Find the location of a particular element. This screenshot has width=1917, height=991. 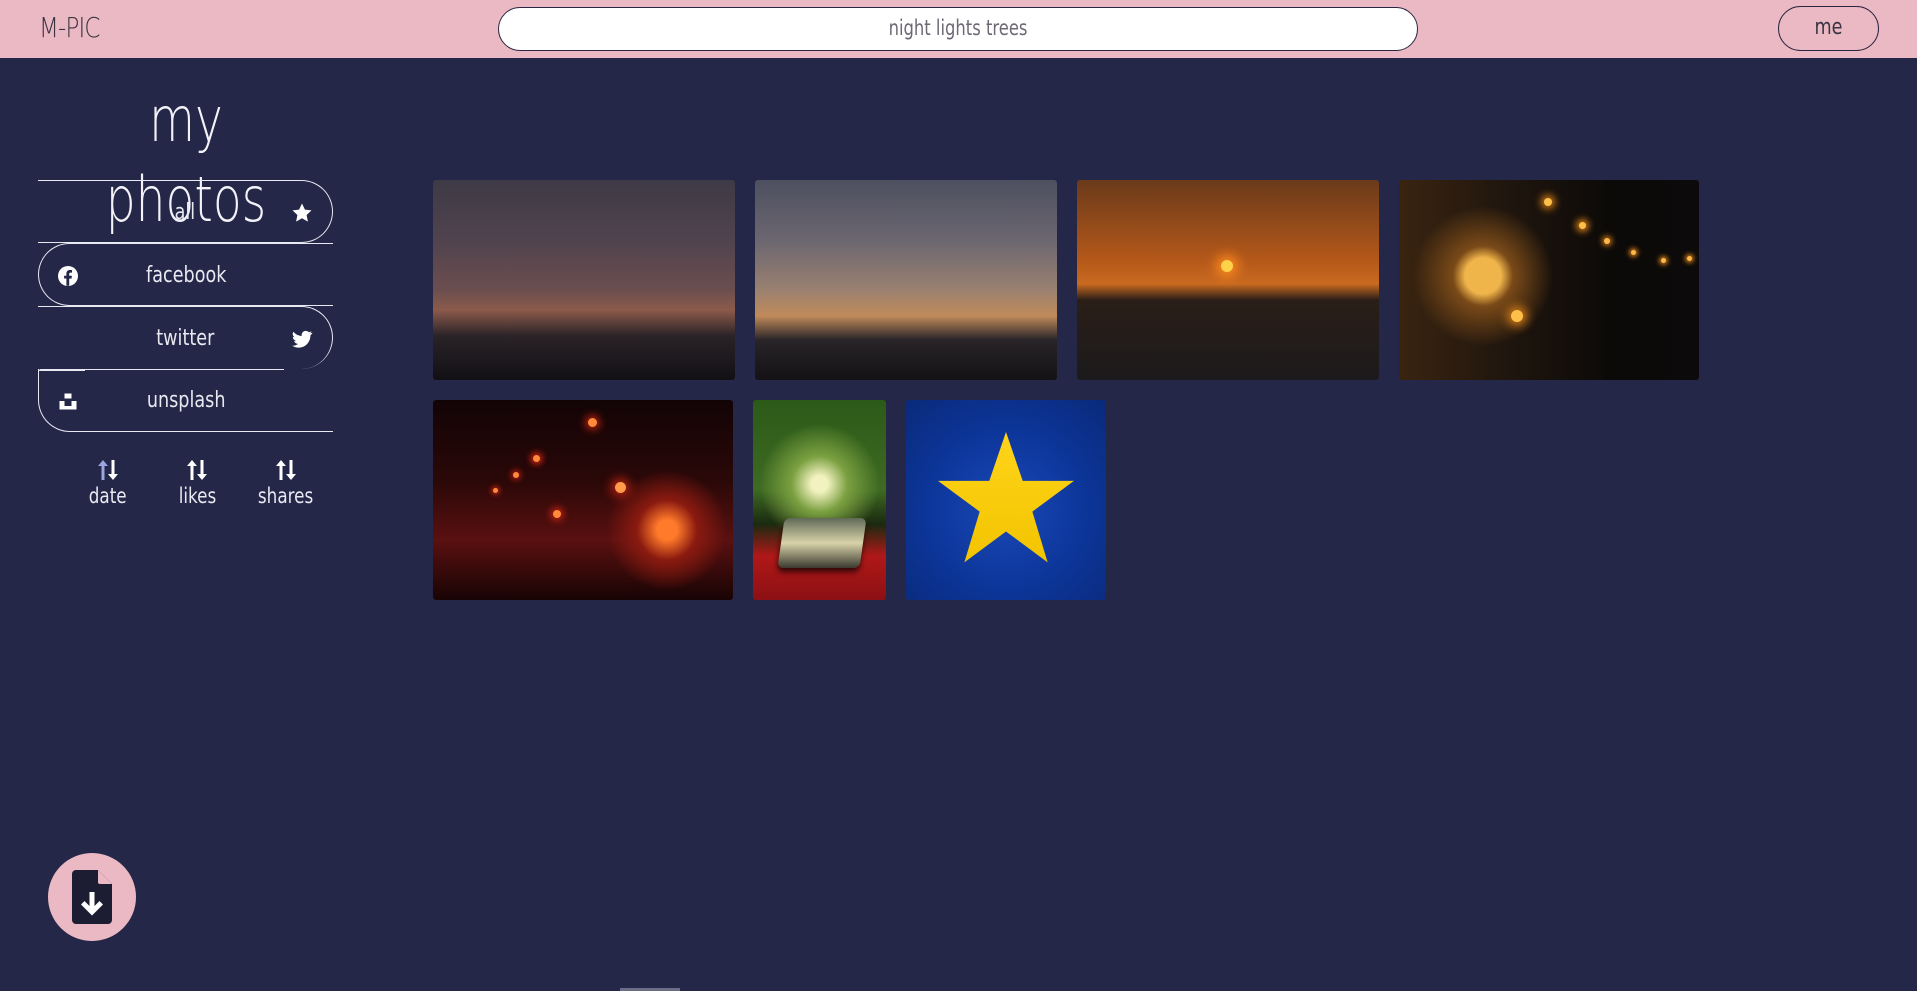

sort-label: likes is located at coordinates (197, 496).